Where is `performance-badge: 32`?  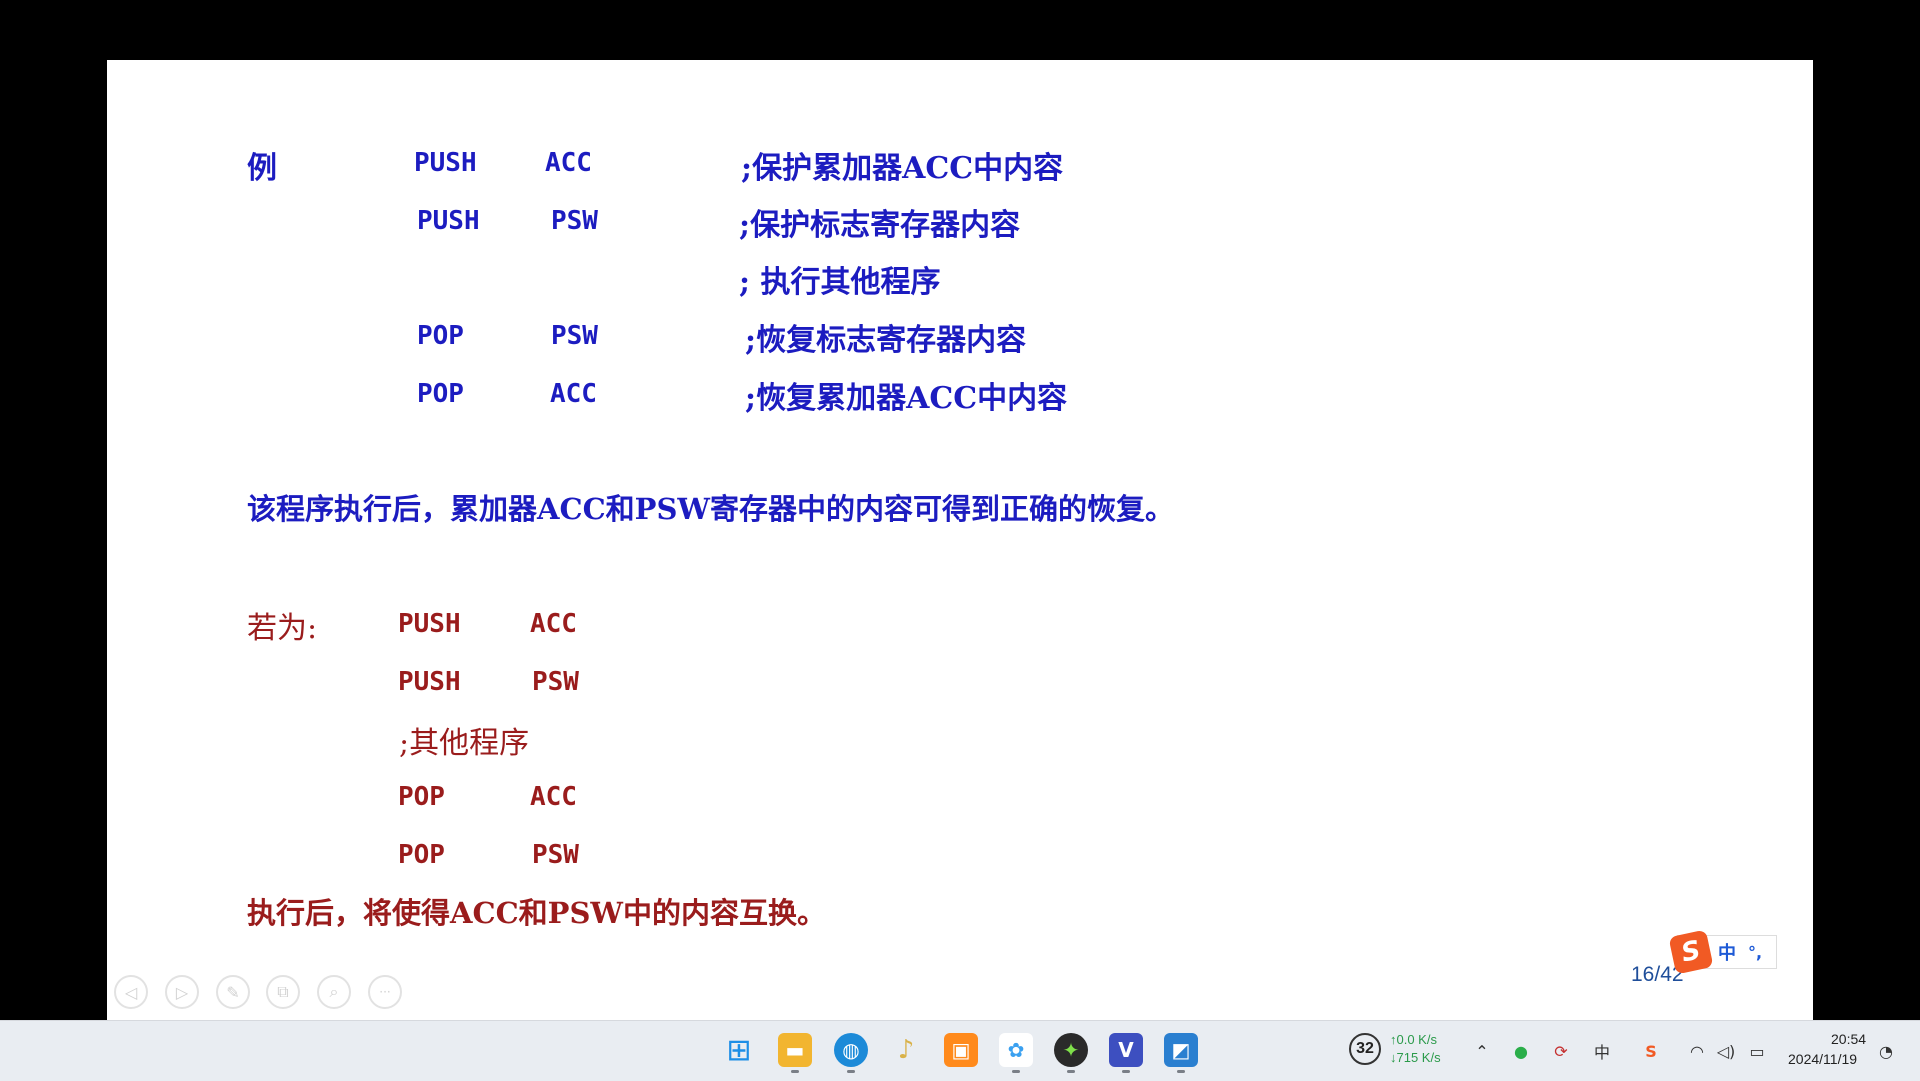 performance-badge: 32 is located at coordinates (1365, 1049).